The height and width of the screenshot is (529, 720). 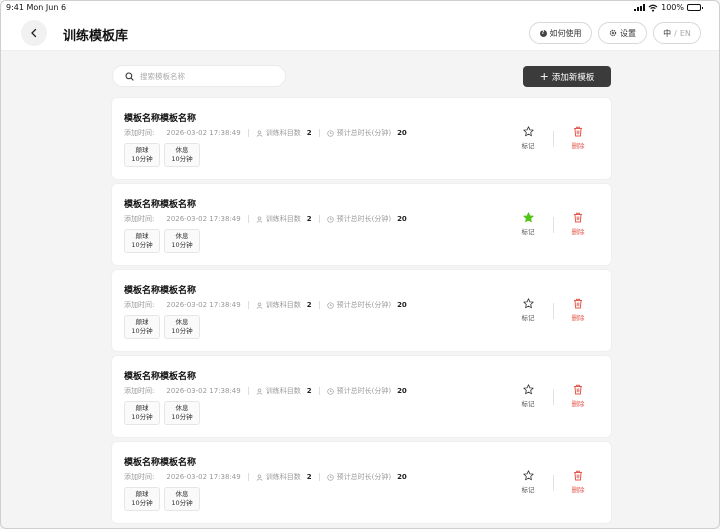 What do you see at coordinates (613, 33) in the screenshot?
I see `gear-icon` at bounding box center [613, 33].